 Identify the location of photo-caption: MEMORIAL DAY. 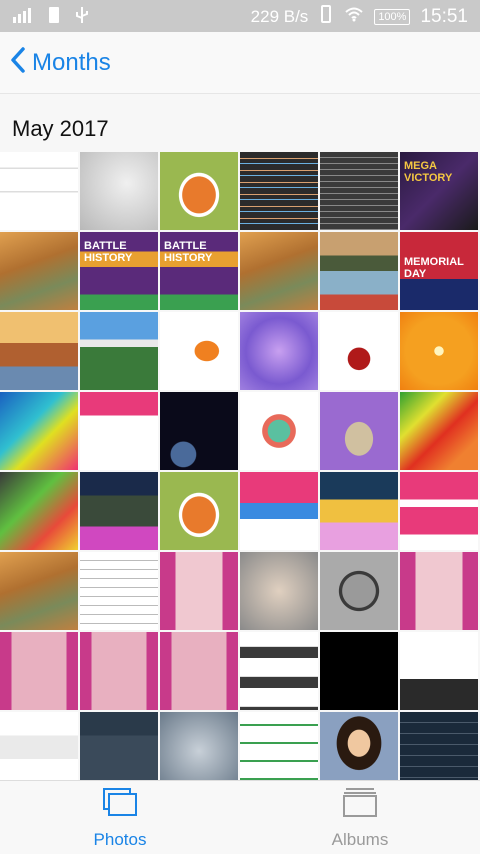
(434, 268).